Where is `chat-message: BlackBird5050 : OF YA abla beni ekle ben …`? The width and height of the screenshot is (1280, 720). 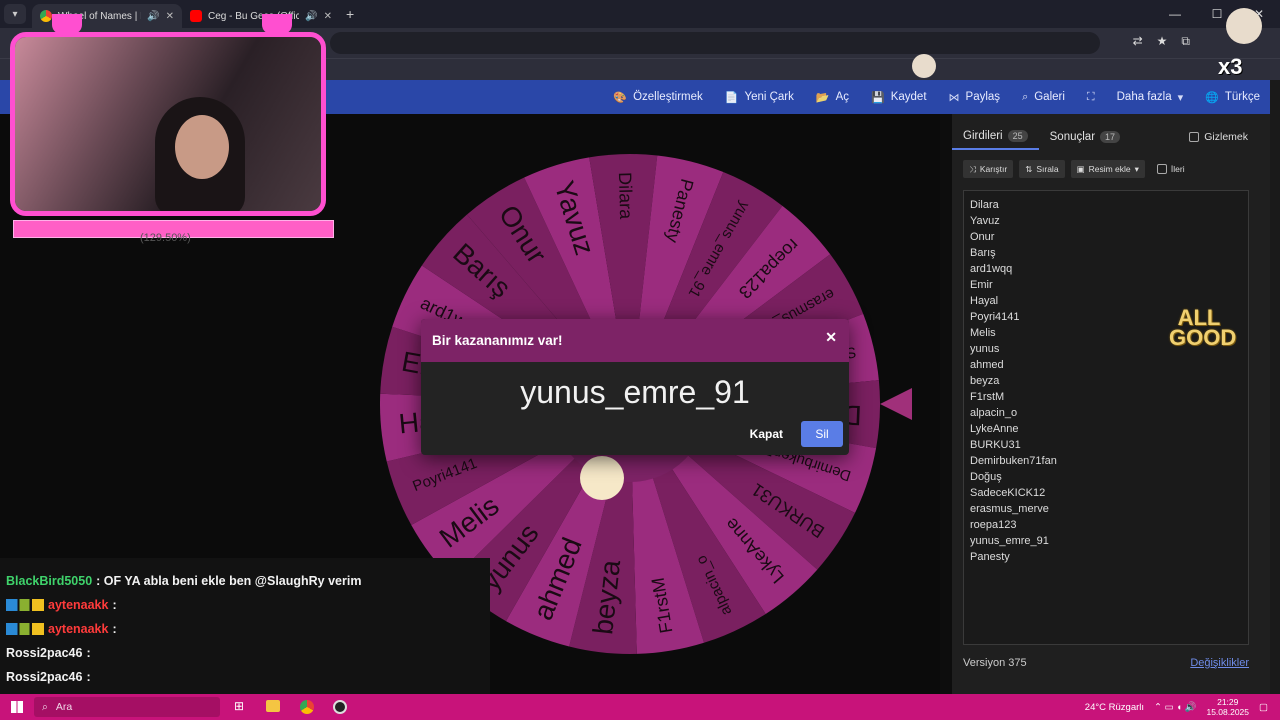
chat-message: BlackBird5050 : OF YA abla beni ekle ben … is located at coordinates (183, 581).